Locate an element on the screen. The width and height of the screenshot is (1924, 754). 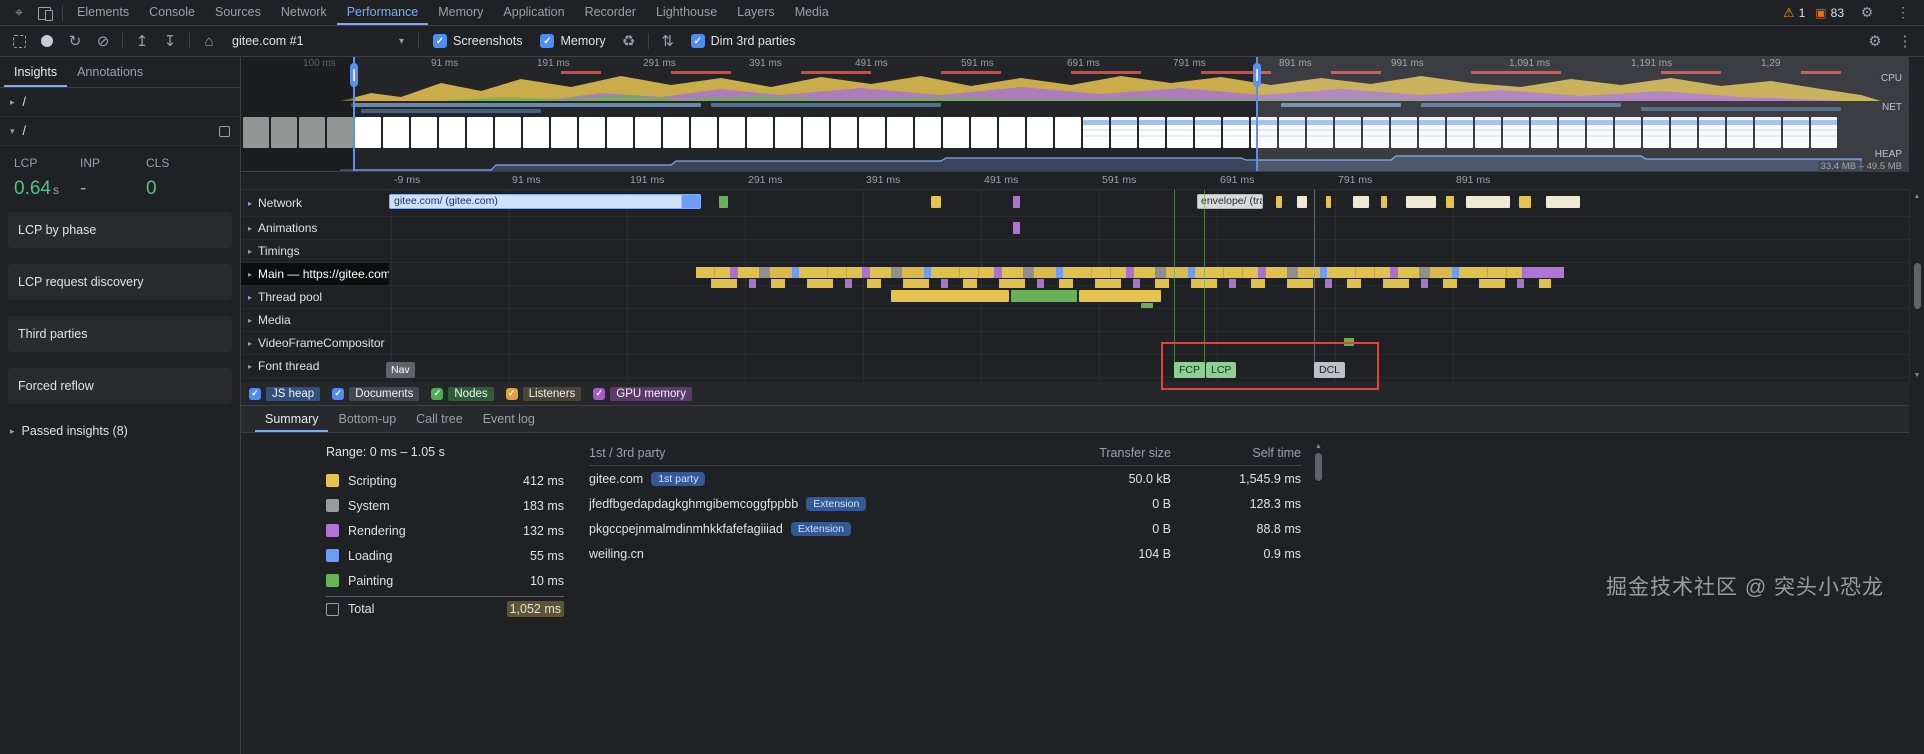
column-transfer-size: Transfer size is located at coordinates (1096, 453).